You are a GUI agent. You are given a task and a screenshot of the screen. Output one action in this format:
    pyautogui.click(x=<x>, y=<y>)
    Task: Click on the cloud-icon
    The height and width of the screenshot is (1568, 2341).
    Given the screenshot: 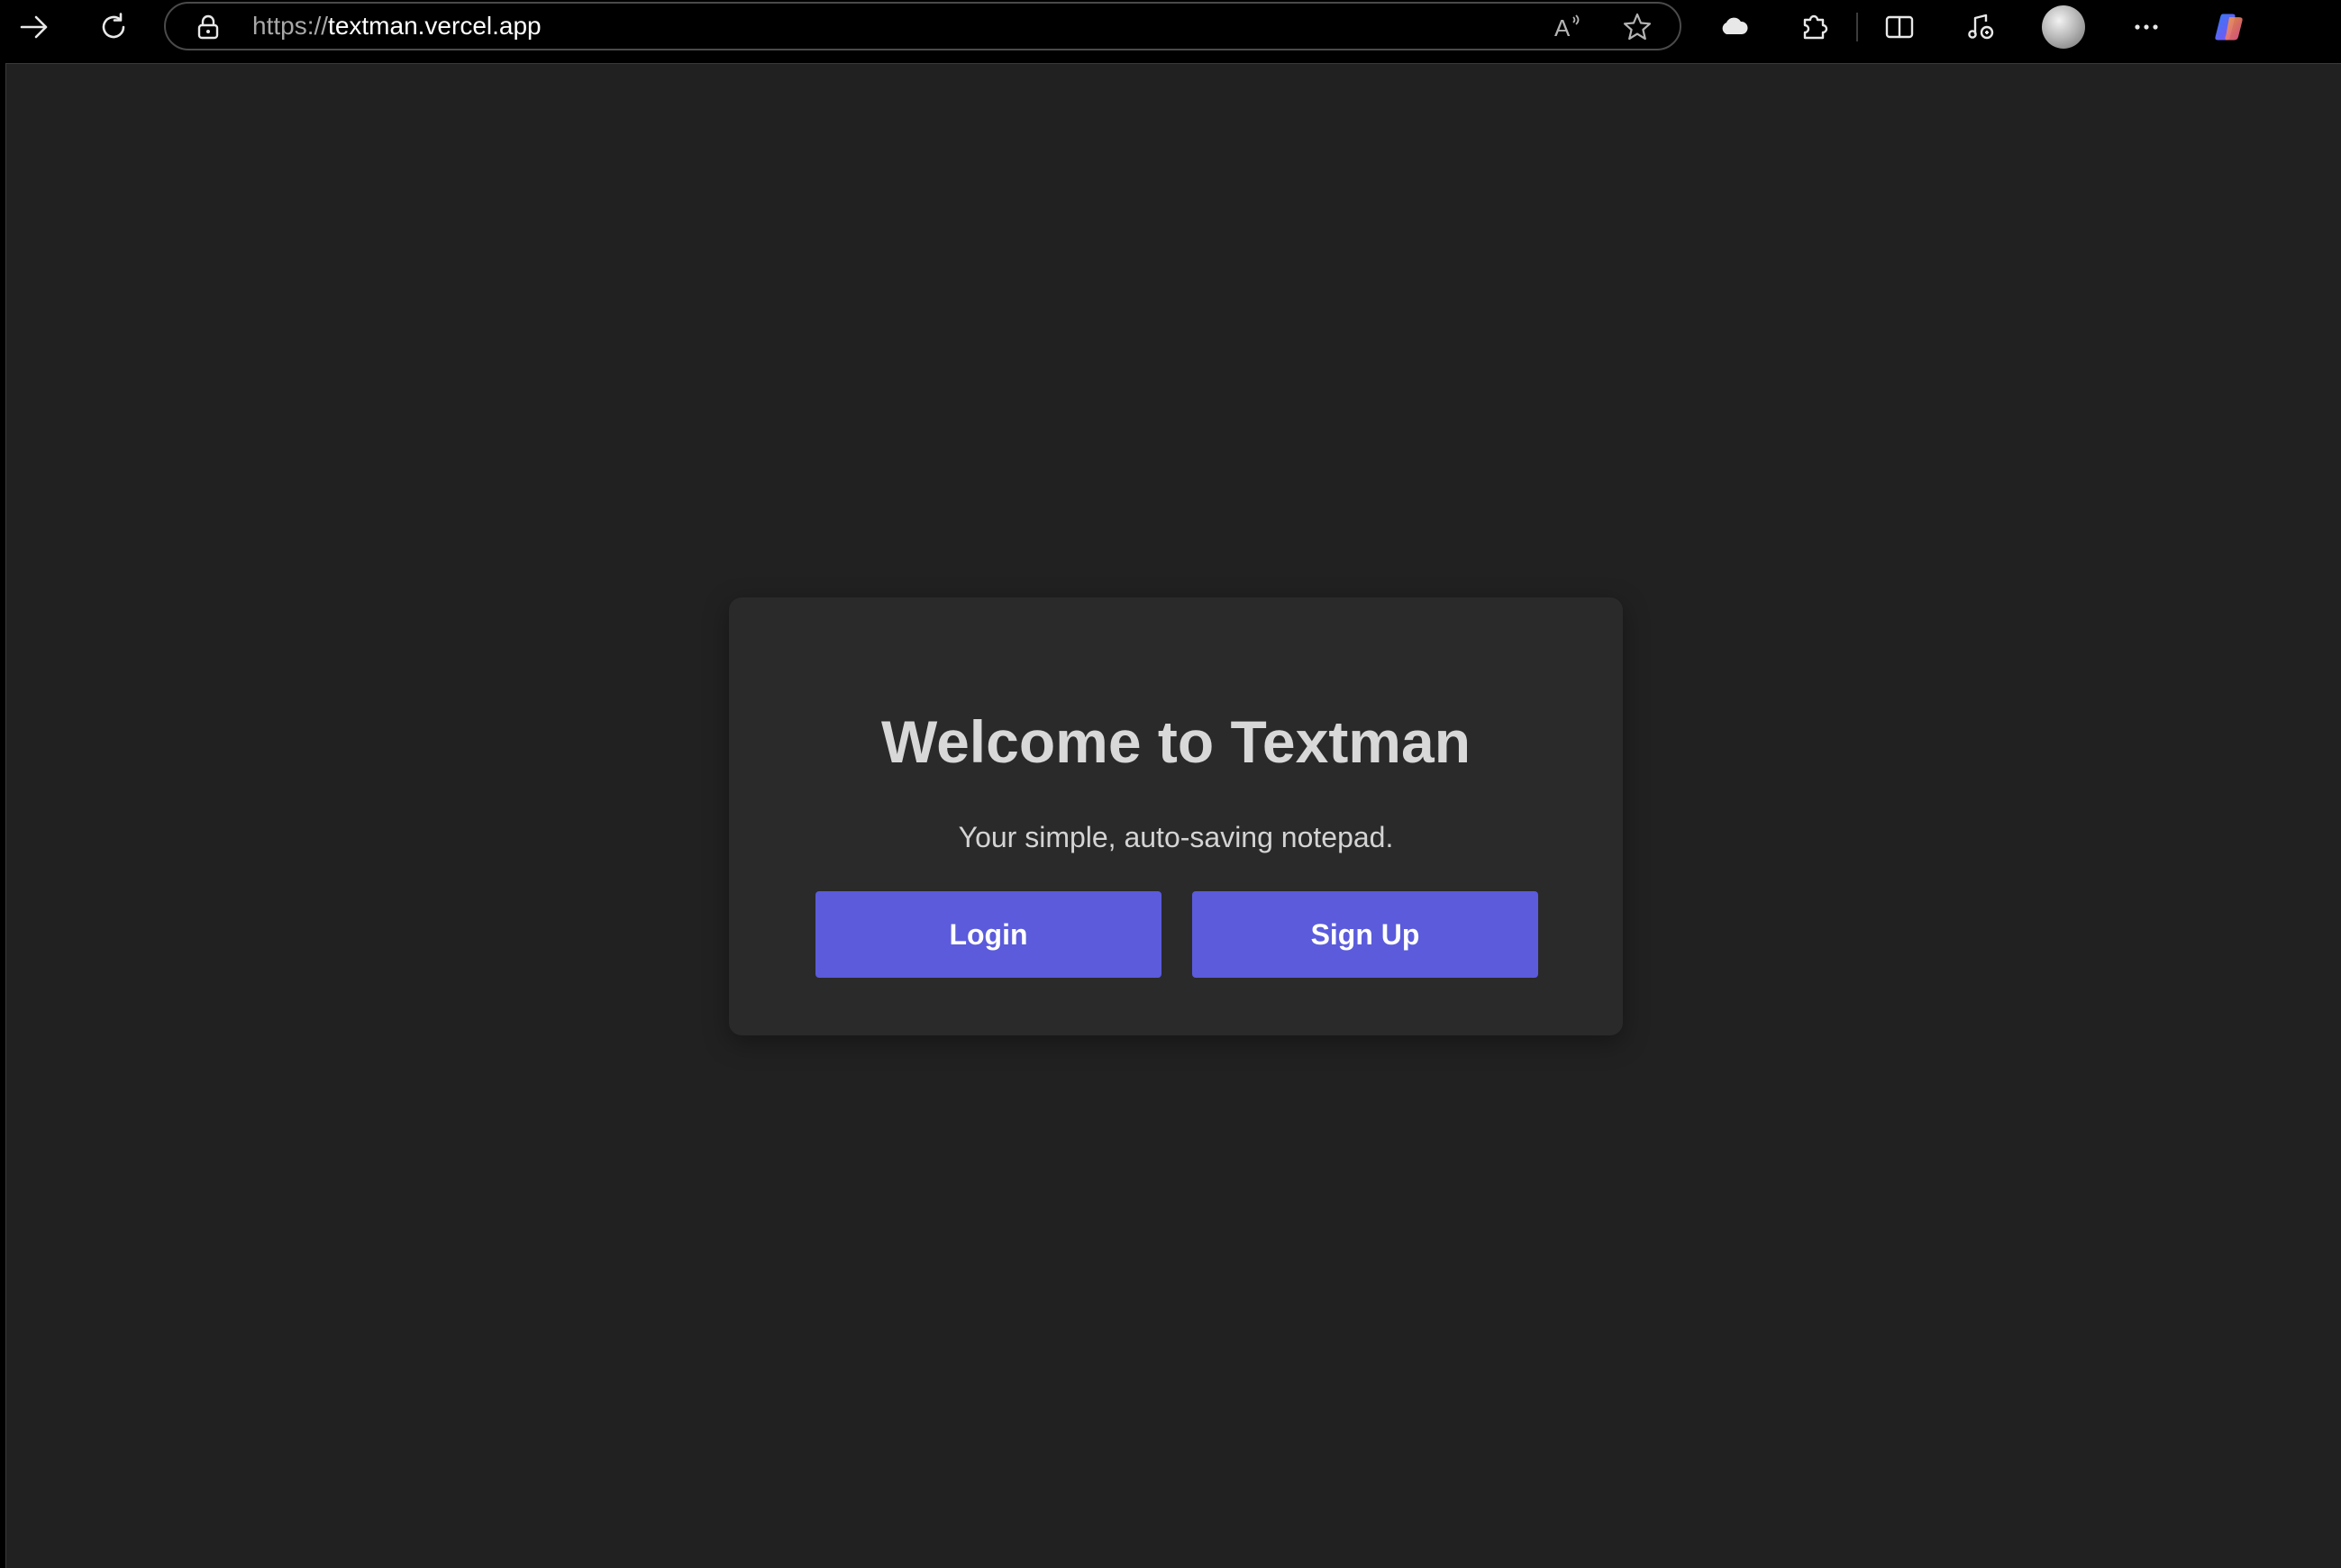 What is the action you would take?
    pyautogui.click(x=1735, y=25)
    